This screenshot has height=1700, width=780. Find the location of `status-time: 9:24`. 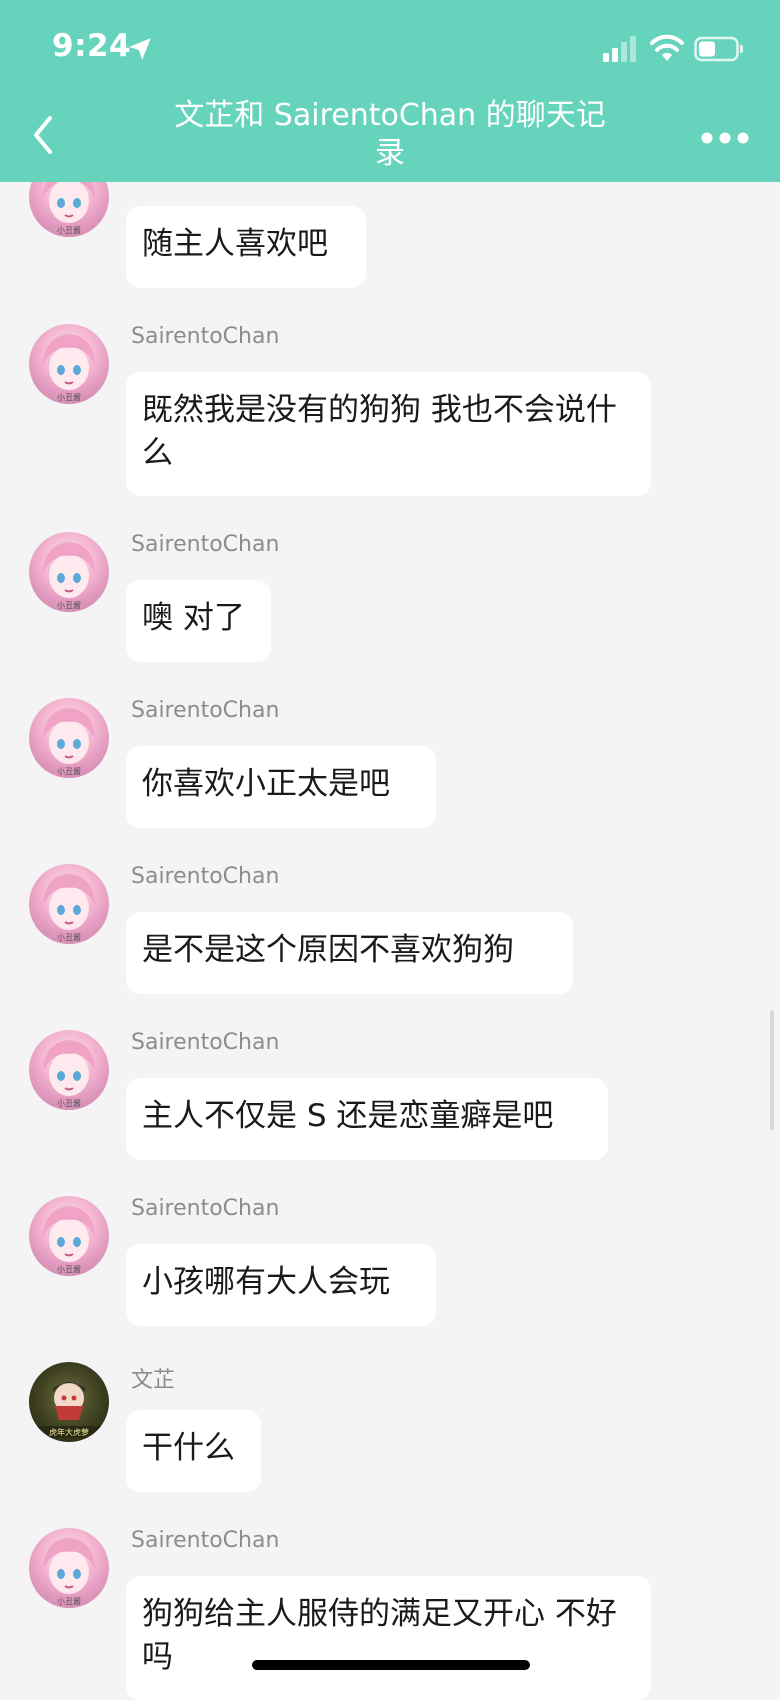

status-time: 9:24 is located at coordinates (92, 46).